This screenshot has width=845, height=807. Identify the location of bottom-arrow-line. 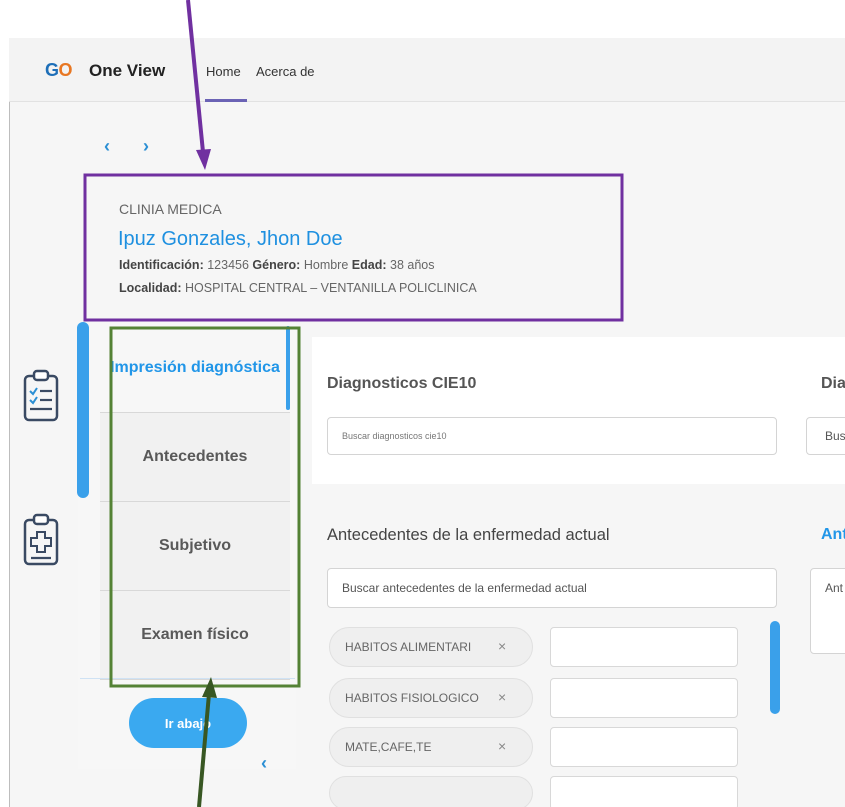
(204, 750).